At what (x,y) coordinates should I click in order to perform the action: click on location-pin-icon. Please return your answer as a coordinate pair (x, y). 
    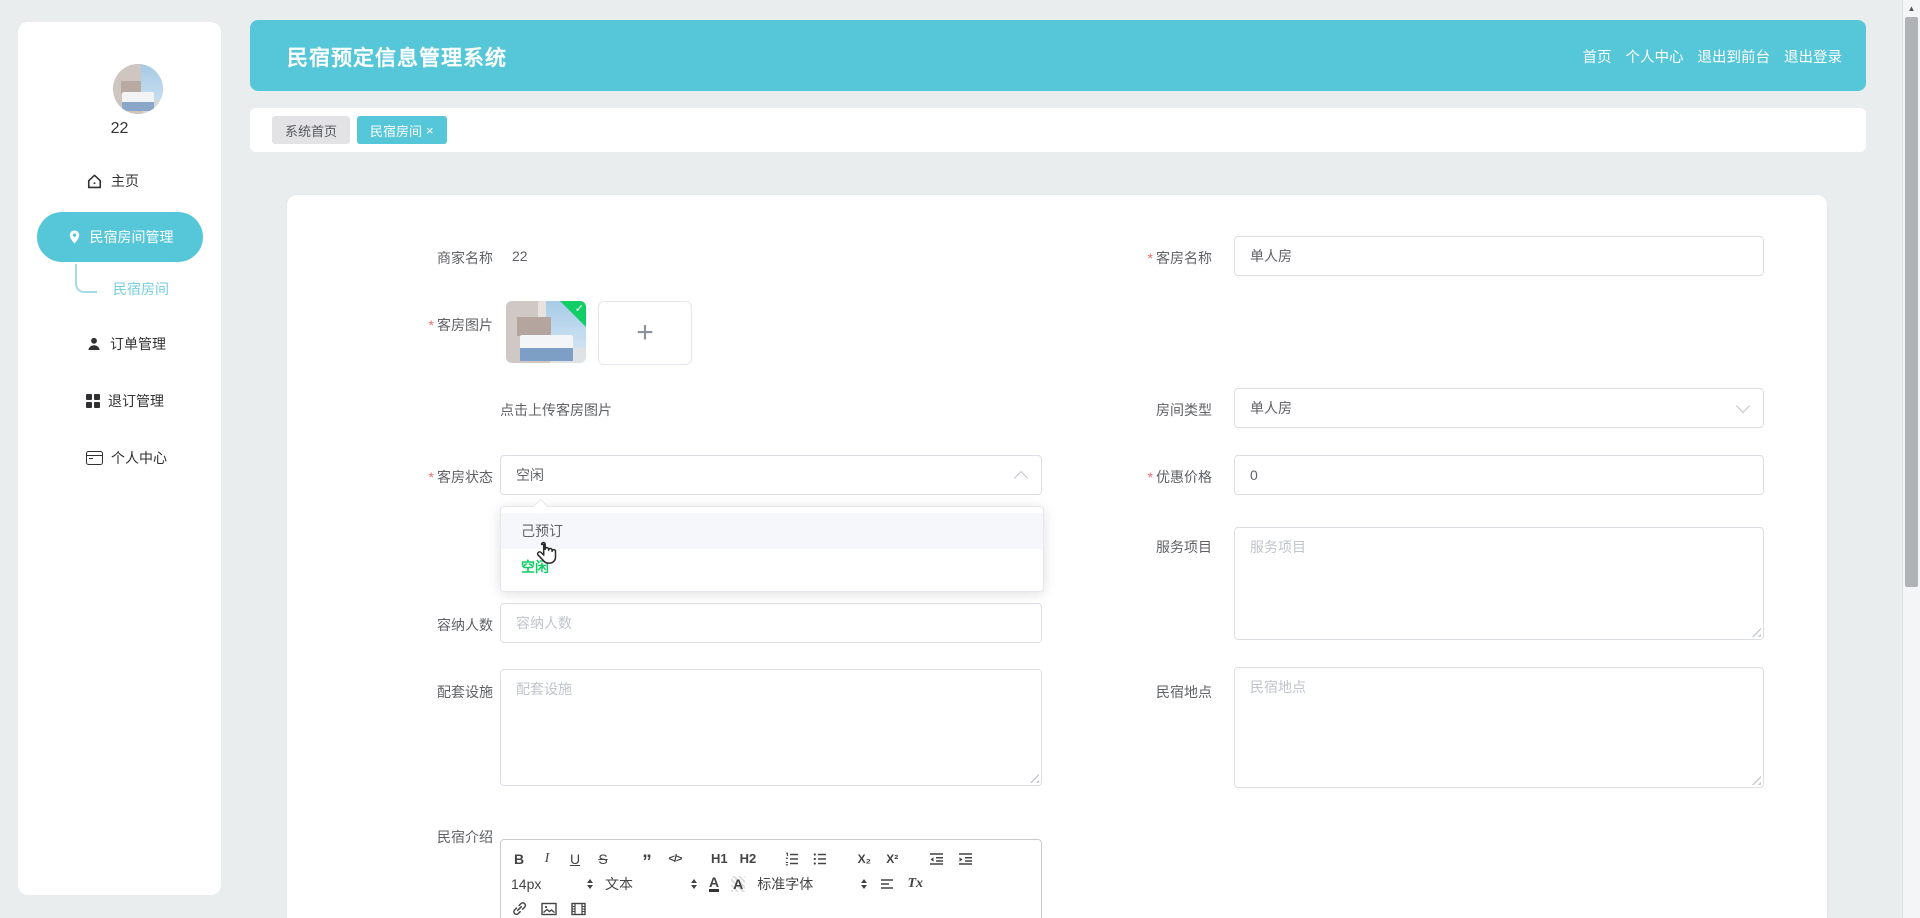
    Looking at the image, I should click on (74, 237).